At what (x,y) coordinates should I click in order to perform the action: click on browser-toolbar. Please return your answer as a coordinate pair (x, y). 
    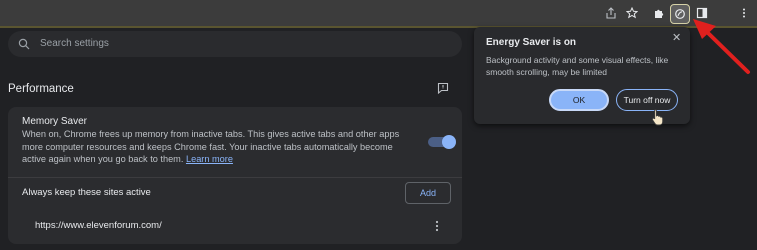
    Looking at the image, I should click on (378, 14).